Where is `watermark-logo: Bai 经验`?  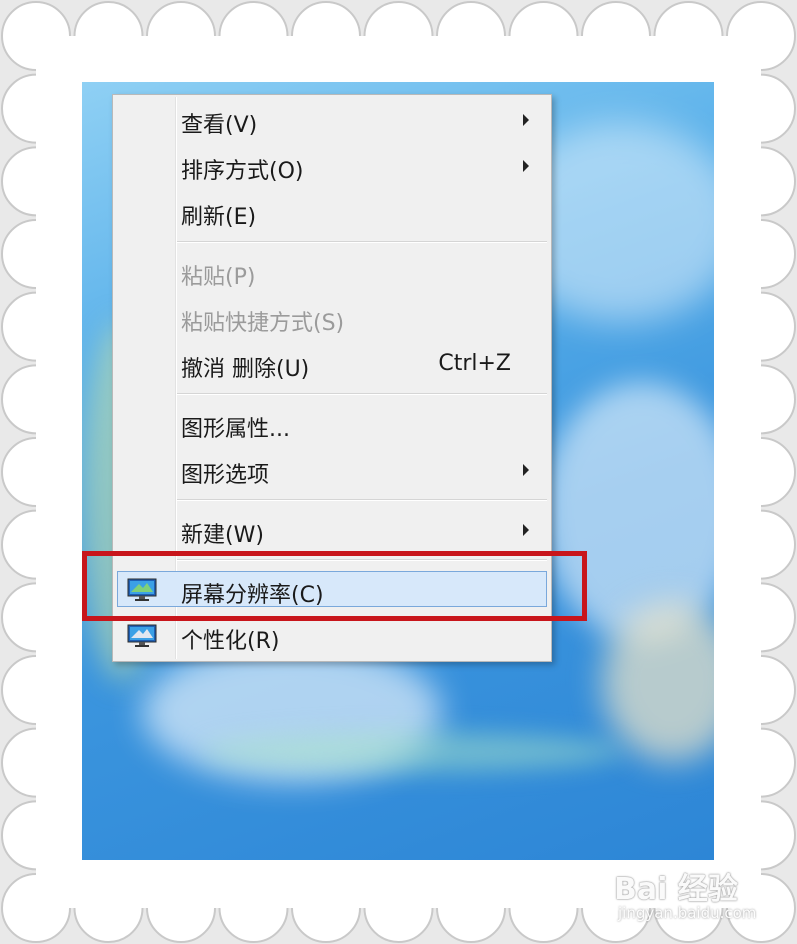
watermark-logo: Bai 经验 is located at coordinates (676, 889).